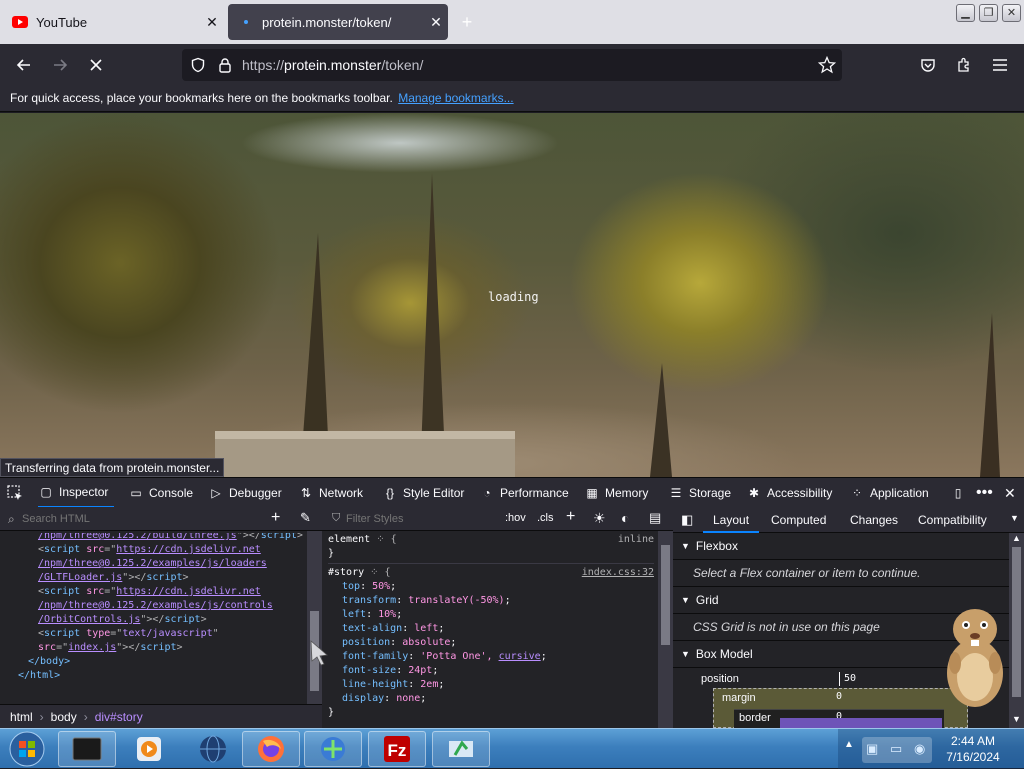 The width and height of the screenshot is (1024, 769). Describe the element at coordinates (275, 518) in the screenshot. I see `add-node-icon: +` at that location.